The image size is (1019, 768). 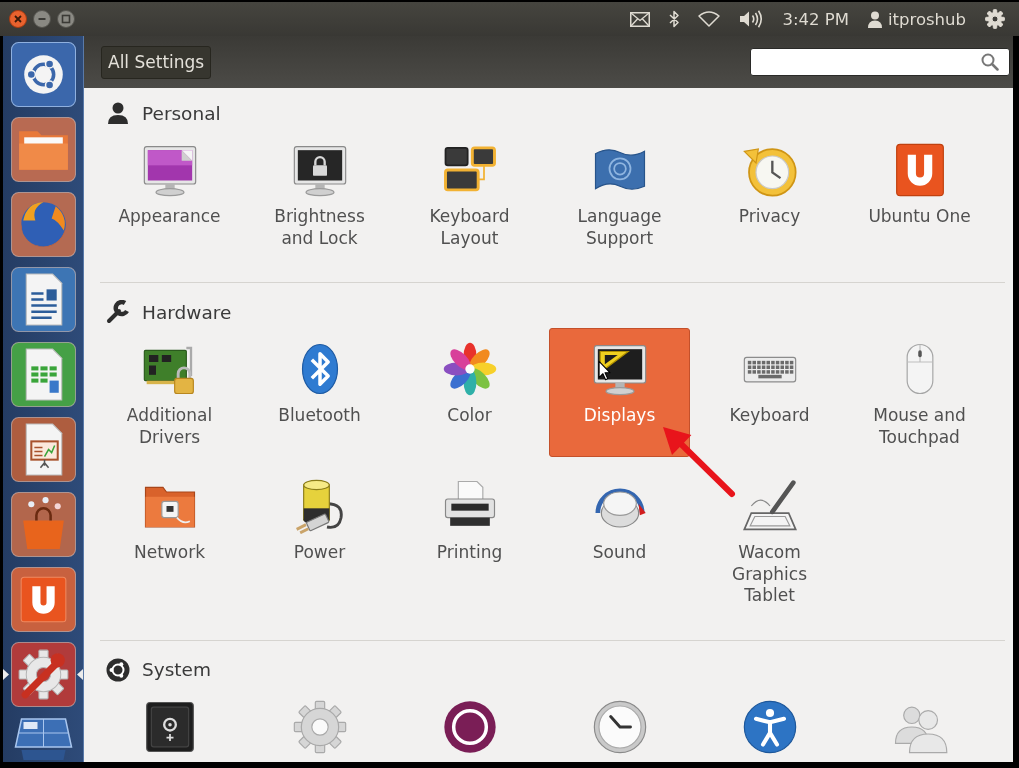 I want to click on u-tile-icon, so click(x=43, y=599).